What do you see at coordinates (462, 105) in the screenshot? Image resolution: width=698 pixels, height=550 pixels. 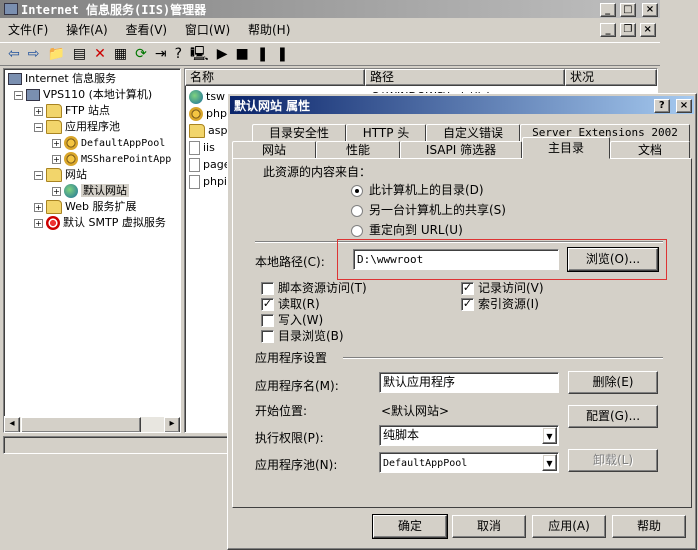 I see `dialog-titlebar: 默认网站 属性 ? ×` at bounding box center [462, 105].